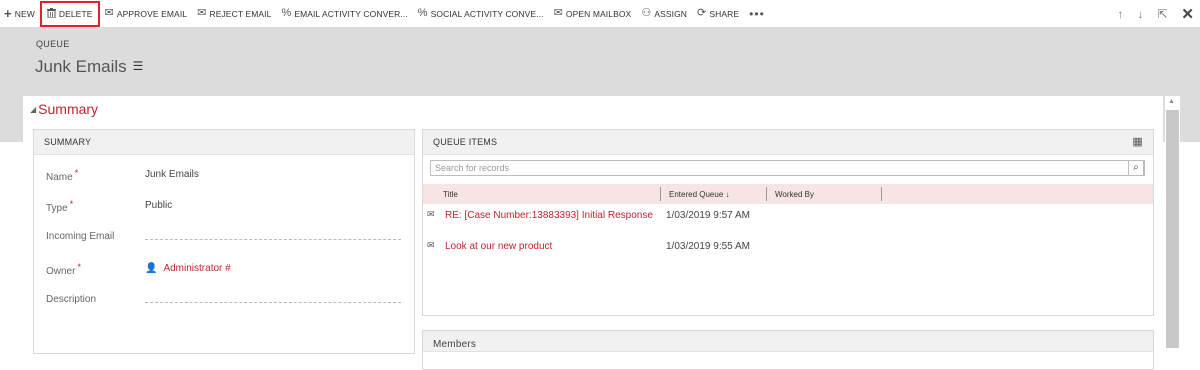 This screenshot has height=370, width=1200. I want to click on field-label: Type *, so click(59, 206).